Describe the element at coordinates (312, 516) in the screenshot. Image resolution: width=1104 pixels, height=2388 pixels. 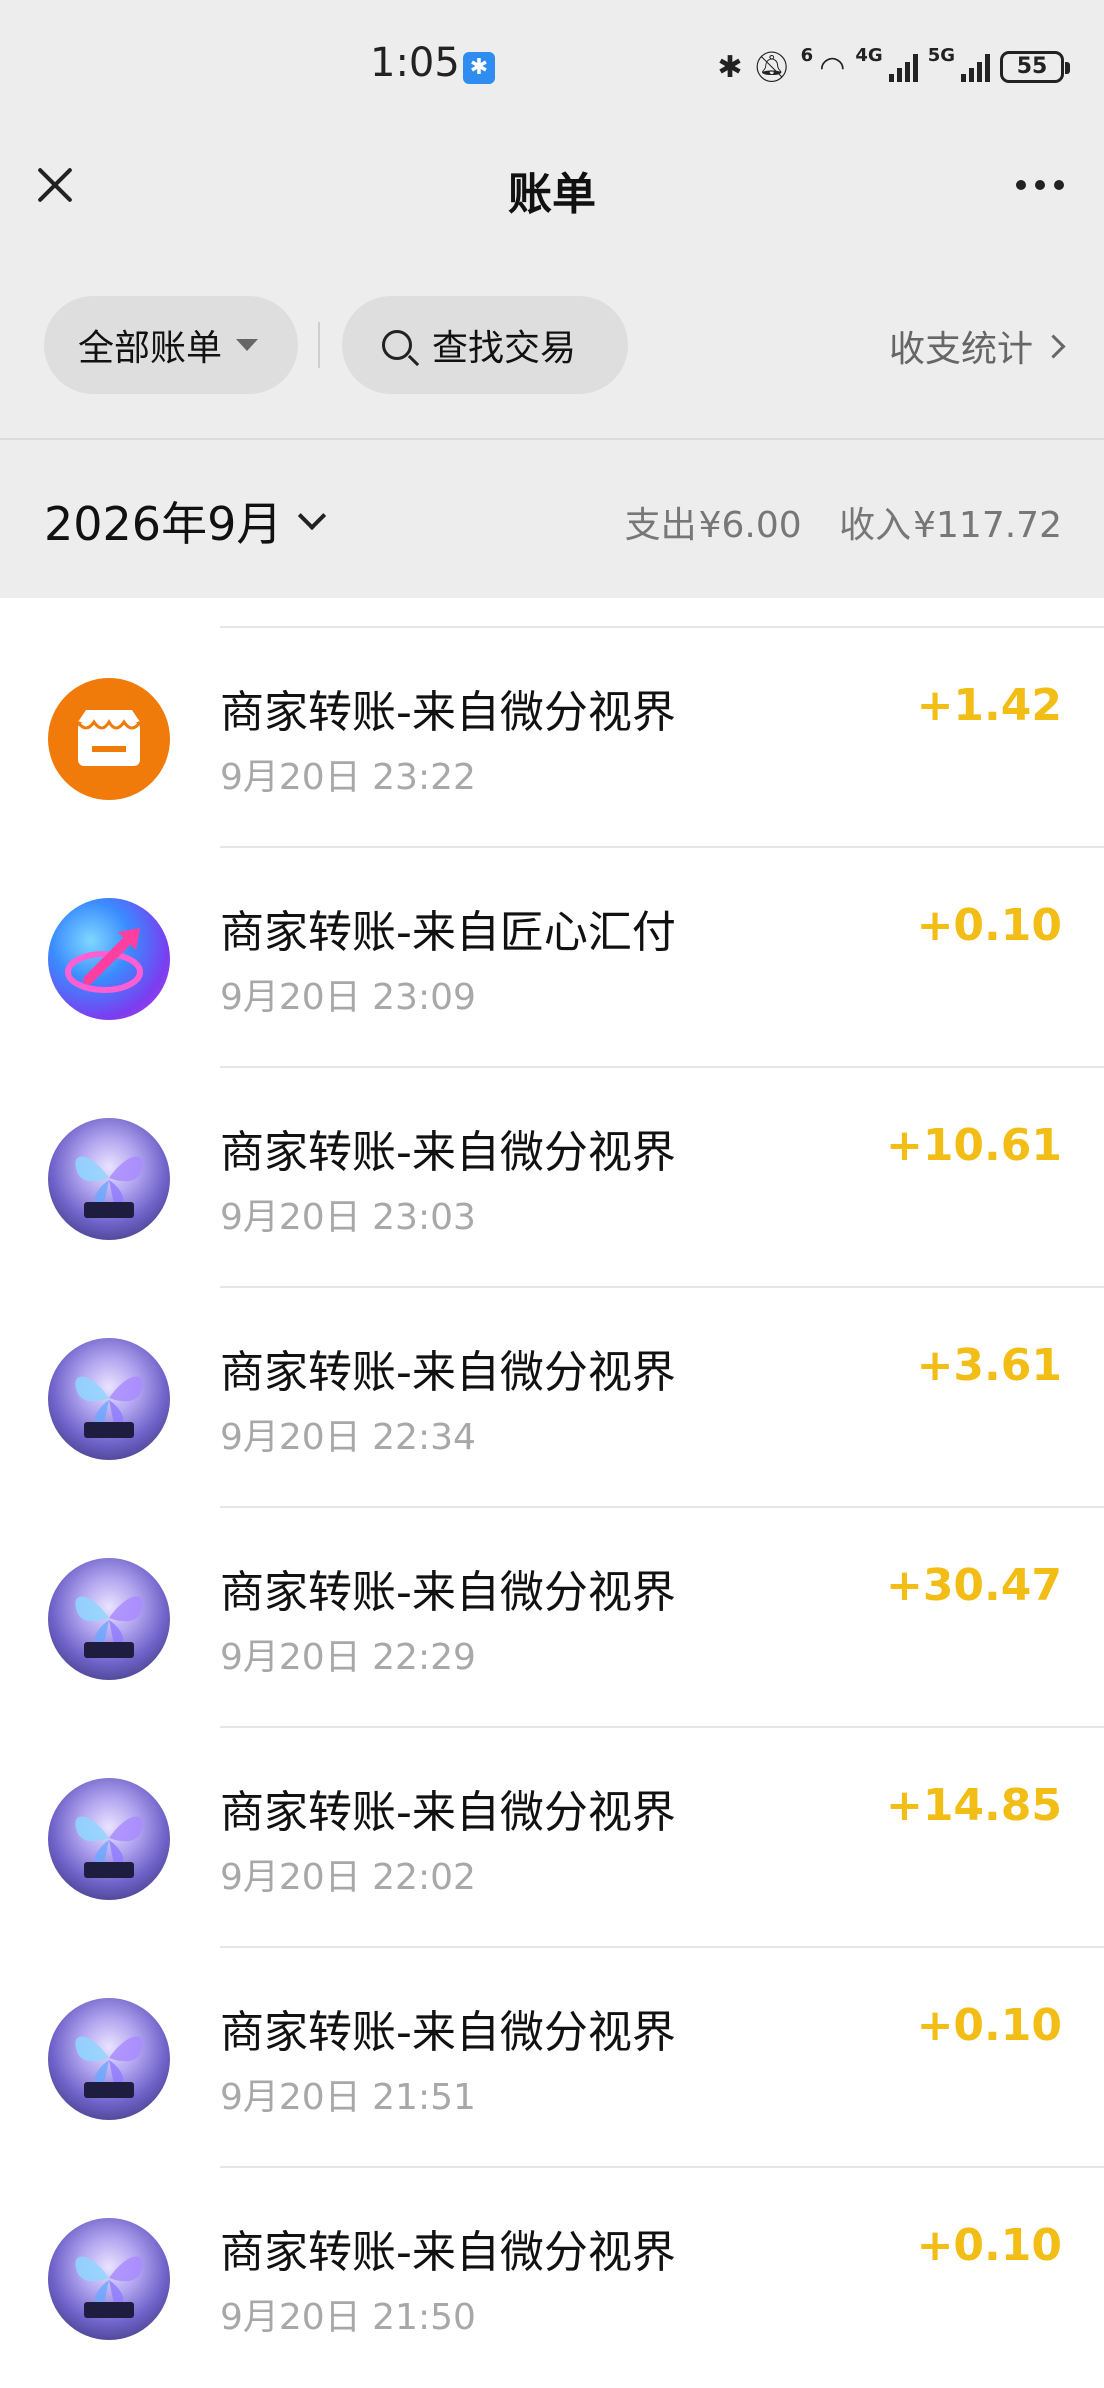
I see `chevron-down-icon` at that location.